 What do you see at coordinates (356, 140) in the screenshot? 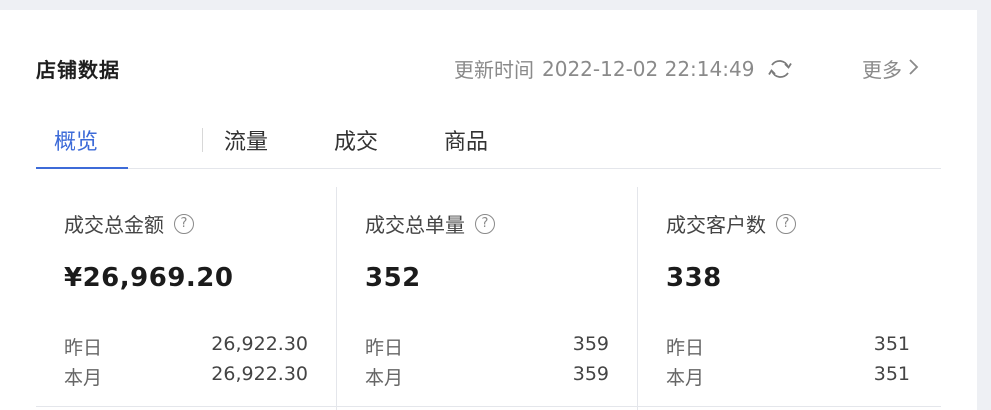
I see `tab-transactions: 成交` at bounding box center [356, 140].